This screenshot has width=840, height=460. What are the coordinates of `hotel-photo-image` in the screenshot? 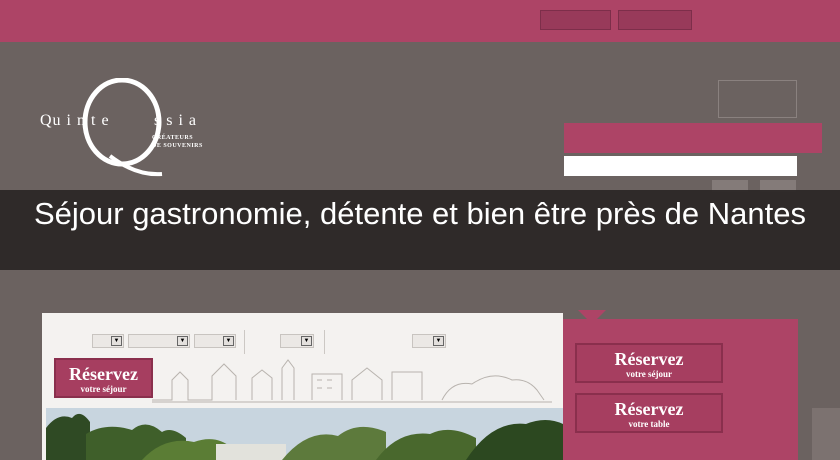 It's located at (304, 434).